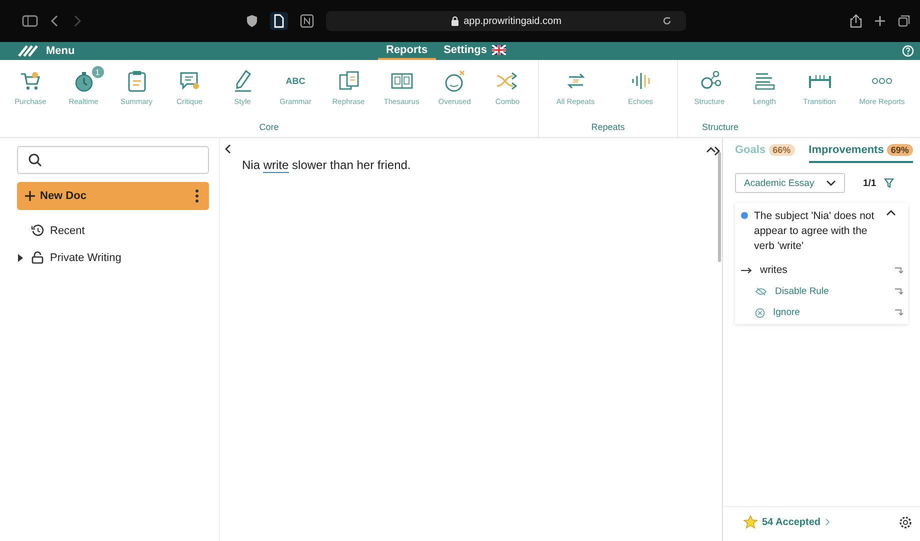 The width and height of the screenshot is (920, 541). What do you see at coordinates (760, 313) in the screenshot?
I see `close-circle-icon` at bounding box center [760, 313].